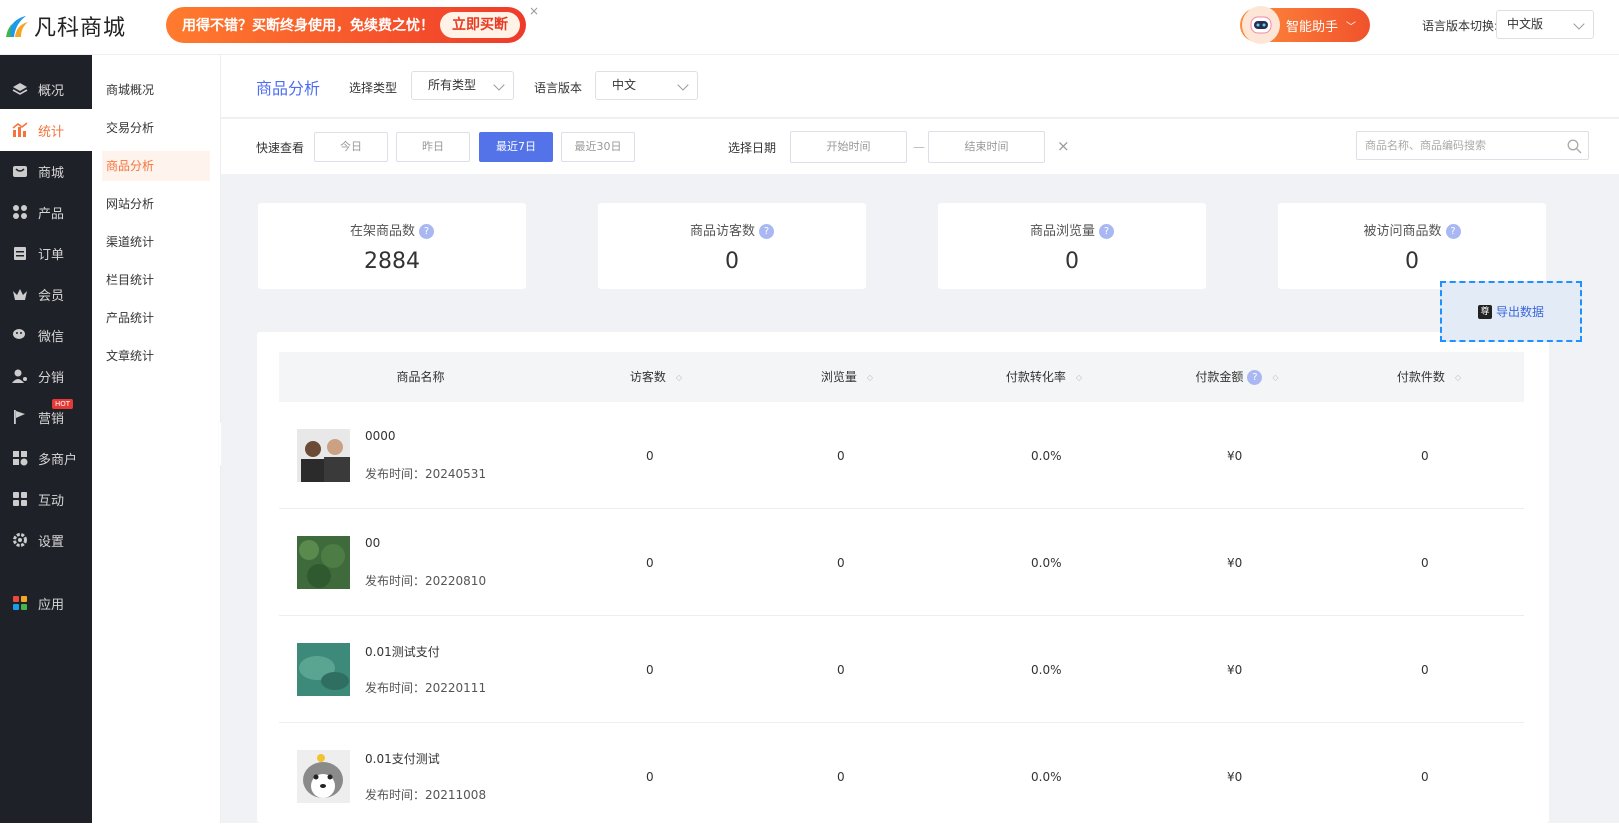  Describe the element at coordinates (402, 758) in the screenshot. I see `product-name: 0.01支付测试` at that location.